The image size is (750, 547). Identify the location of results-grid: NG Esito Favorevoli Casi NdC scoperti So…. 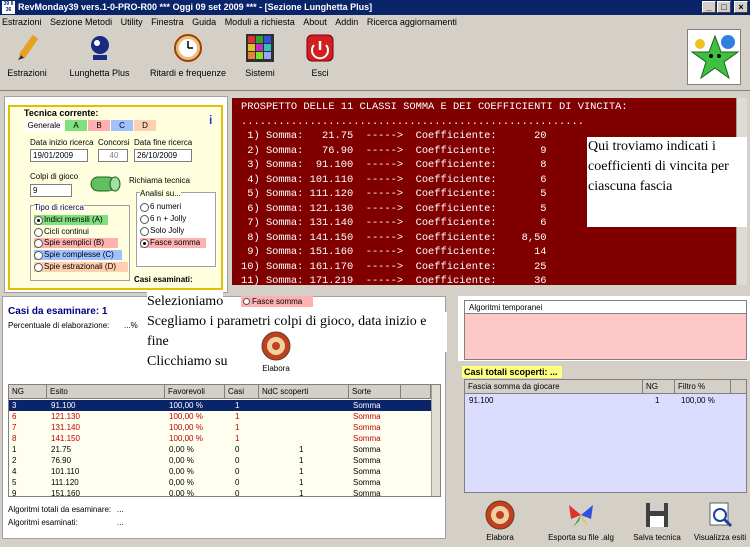
(224, 440).